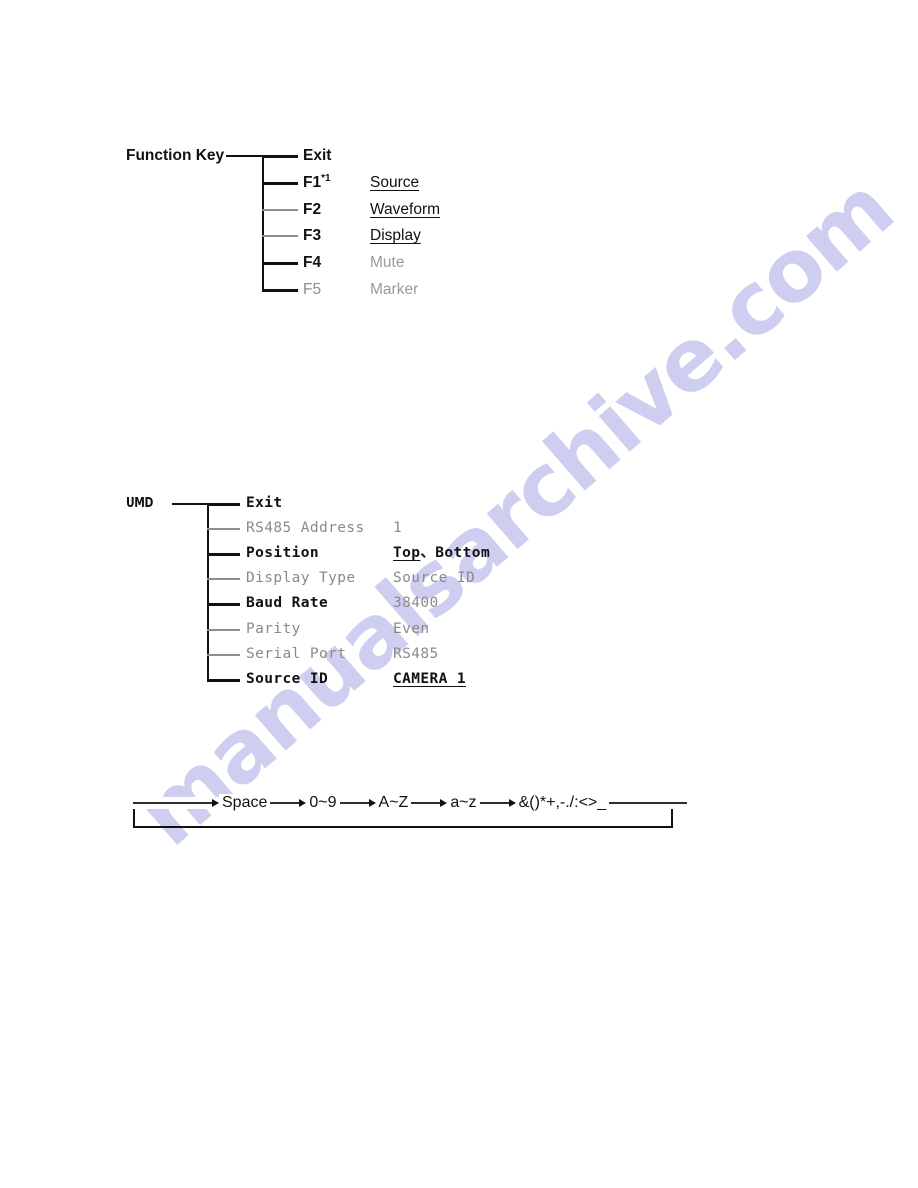  Describe the element at coordinates (463, 803) in the screenshot. I see `charset-item-3: a~z` at that location.